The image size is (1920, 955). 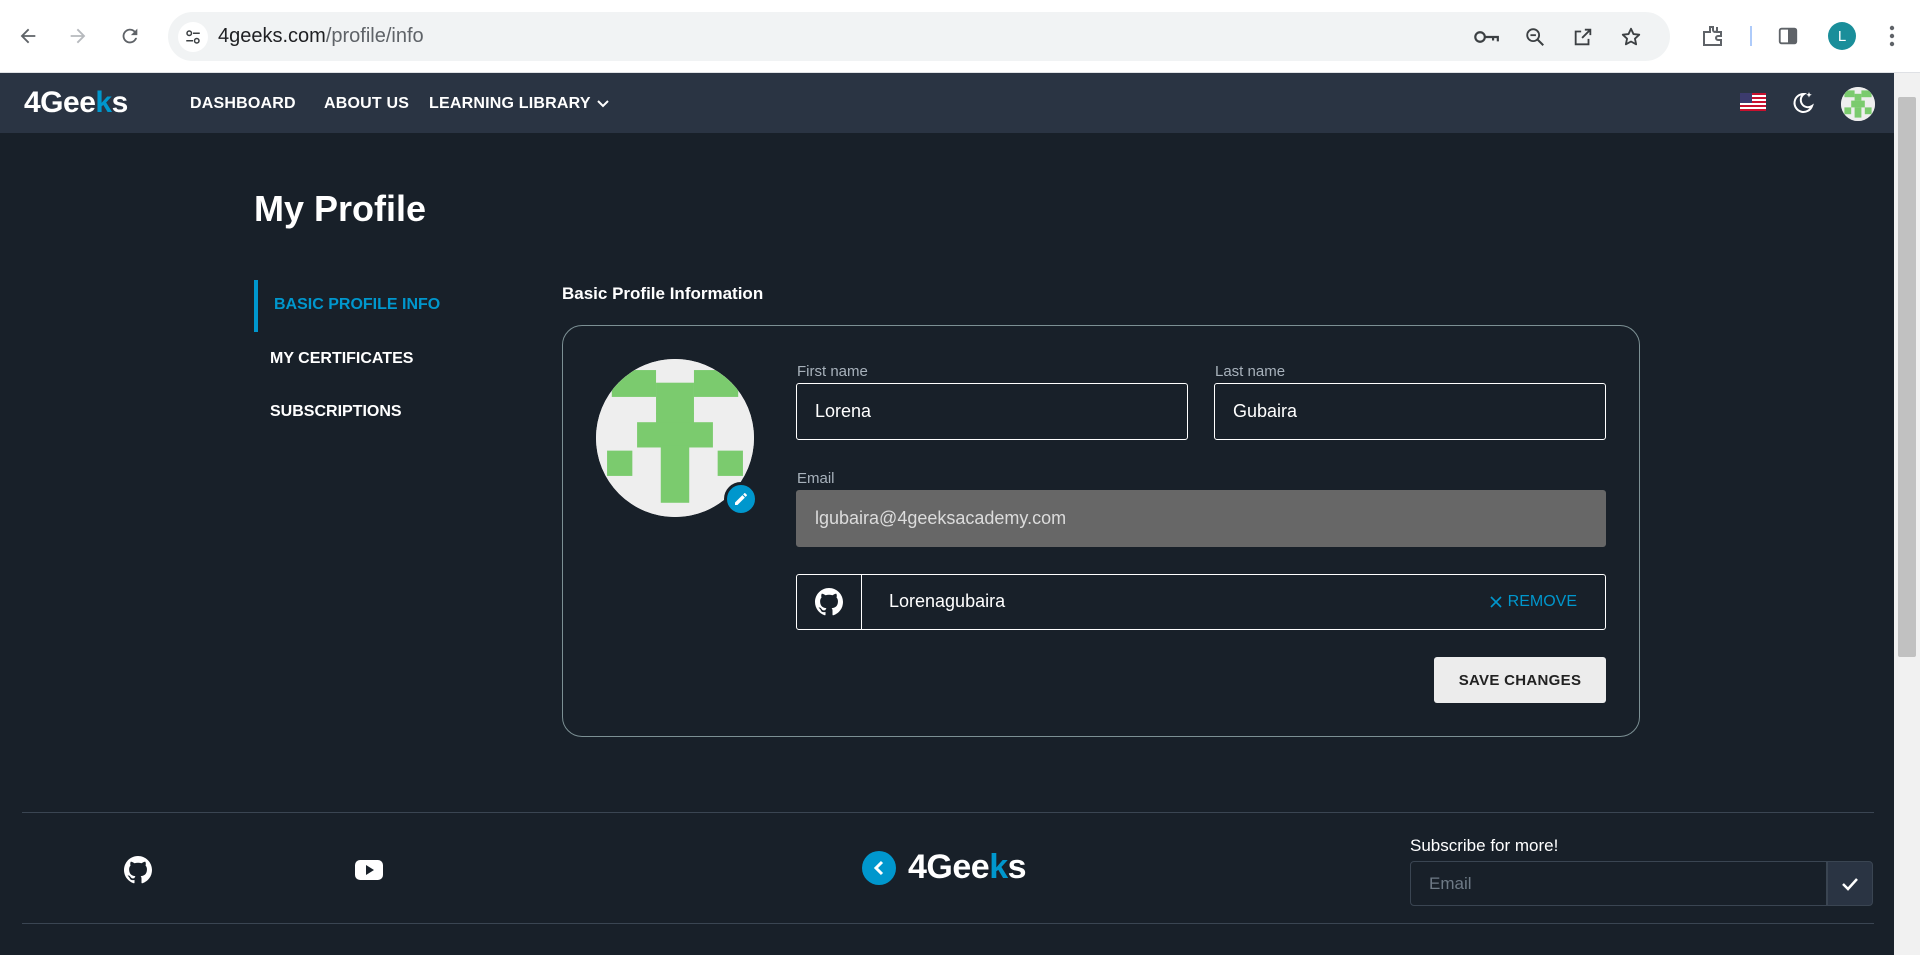 What do you see at coordinates (1487, 37) in the screenshot?
I see `key-icon` at bounding box center [1487, 37].